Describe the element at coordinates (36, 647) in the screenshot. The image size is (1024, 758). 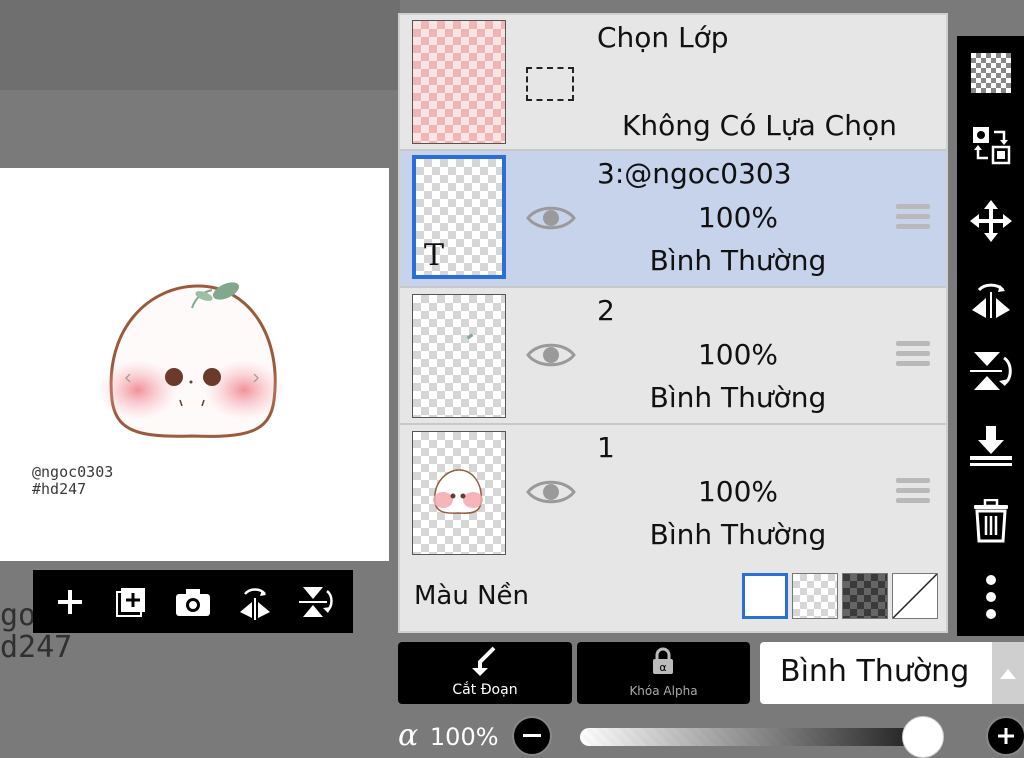
I see `ghost-line-2: d247` at that location.